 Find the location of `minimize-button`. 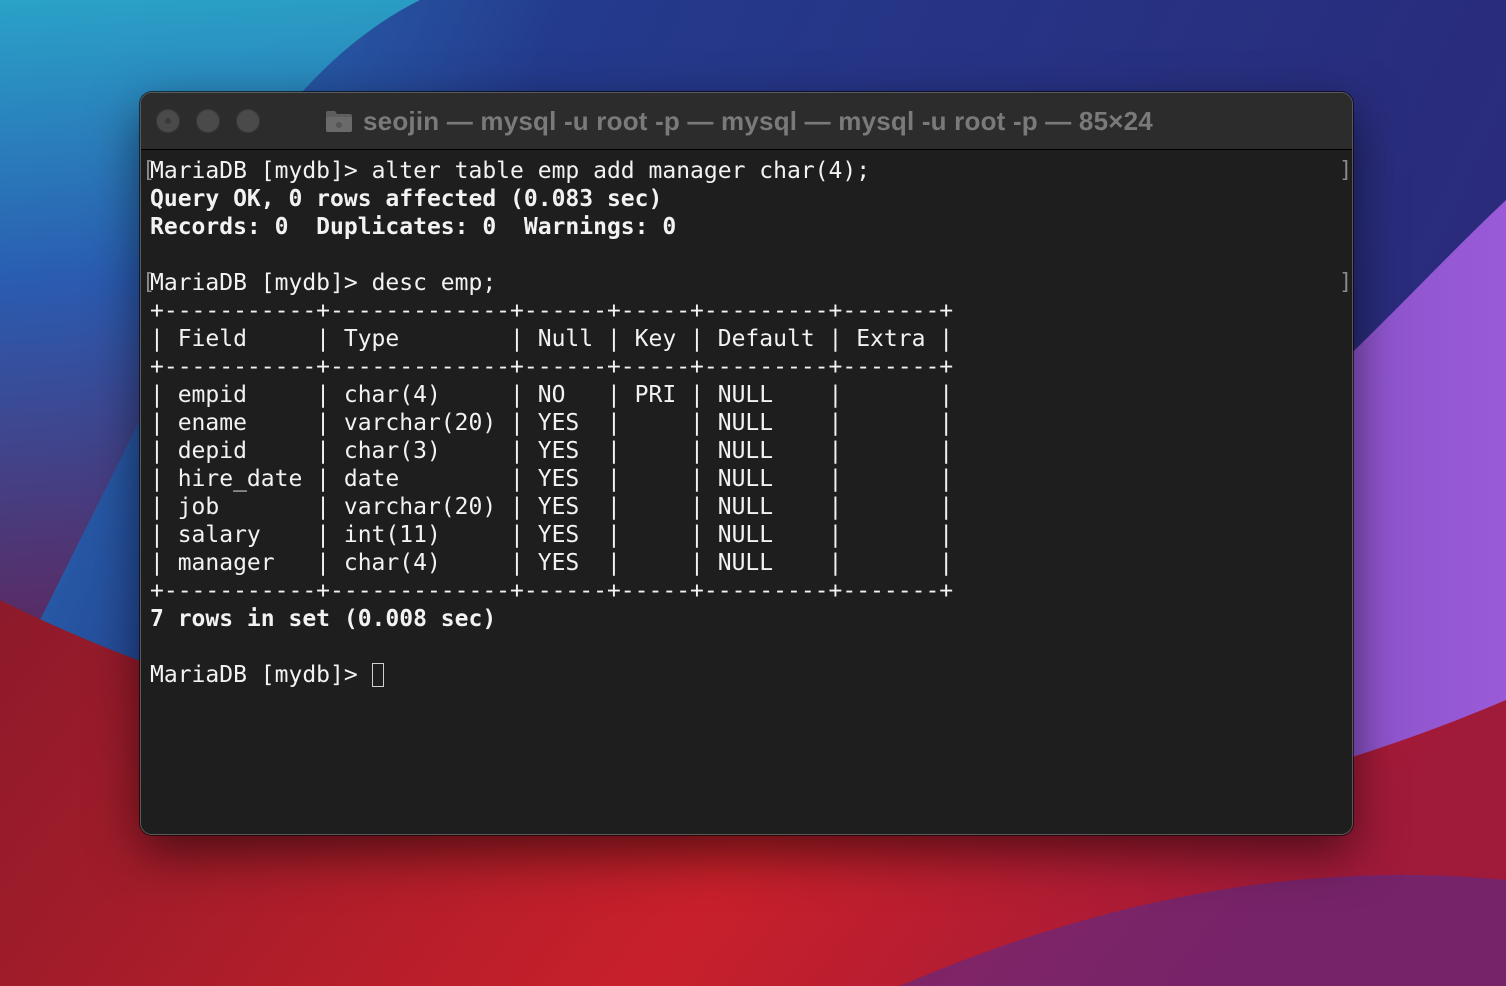

minimize-button is located at coordinates (208, 121).